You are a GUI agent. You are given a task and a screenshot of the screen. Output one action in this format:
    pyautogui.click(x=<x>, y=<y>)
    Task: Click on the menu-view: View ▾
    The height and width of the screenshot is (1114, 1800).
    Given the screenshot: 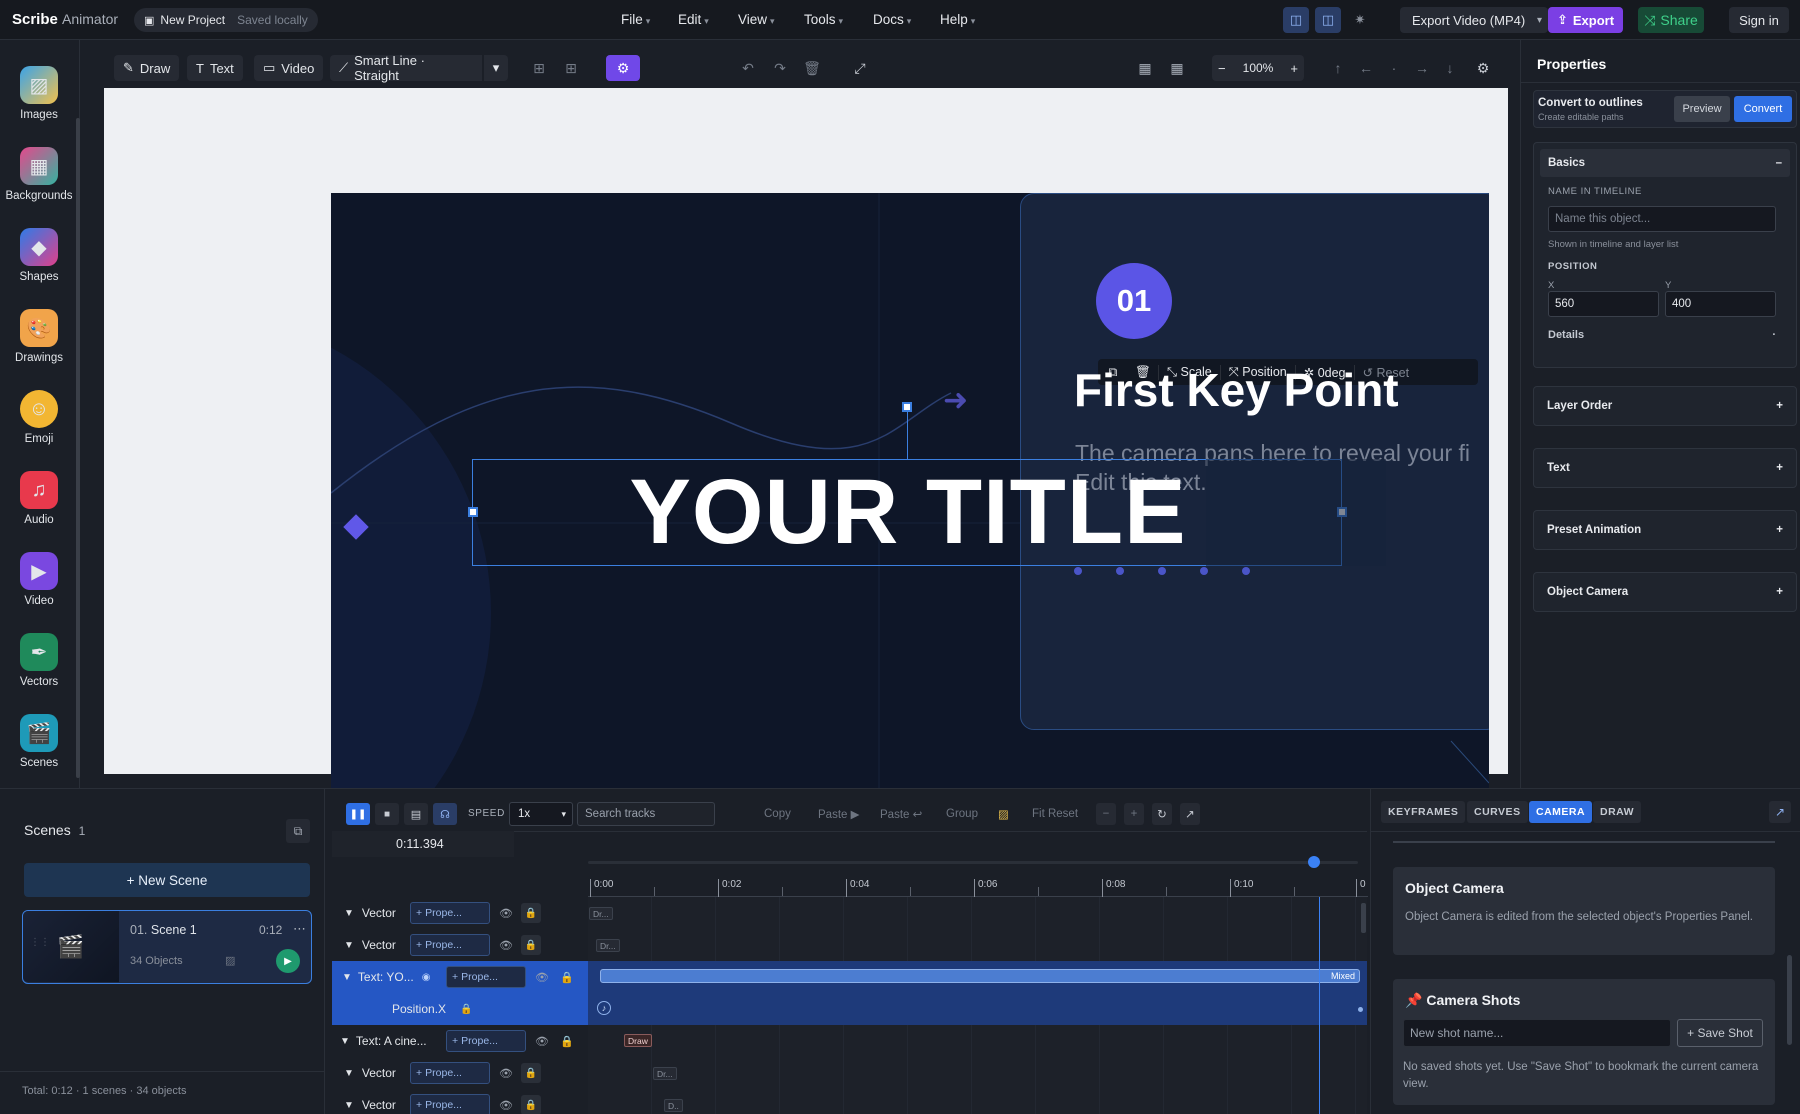 What is the action you would take?
    pyautogui.click(x=756, y=19)
    